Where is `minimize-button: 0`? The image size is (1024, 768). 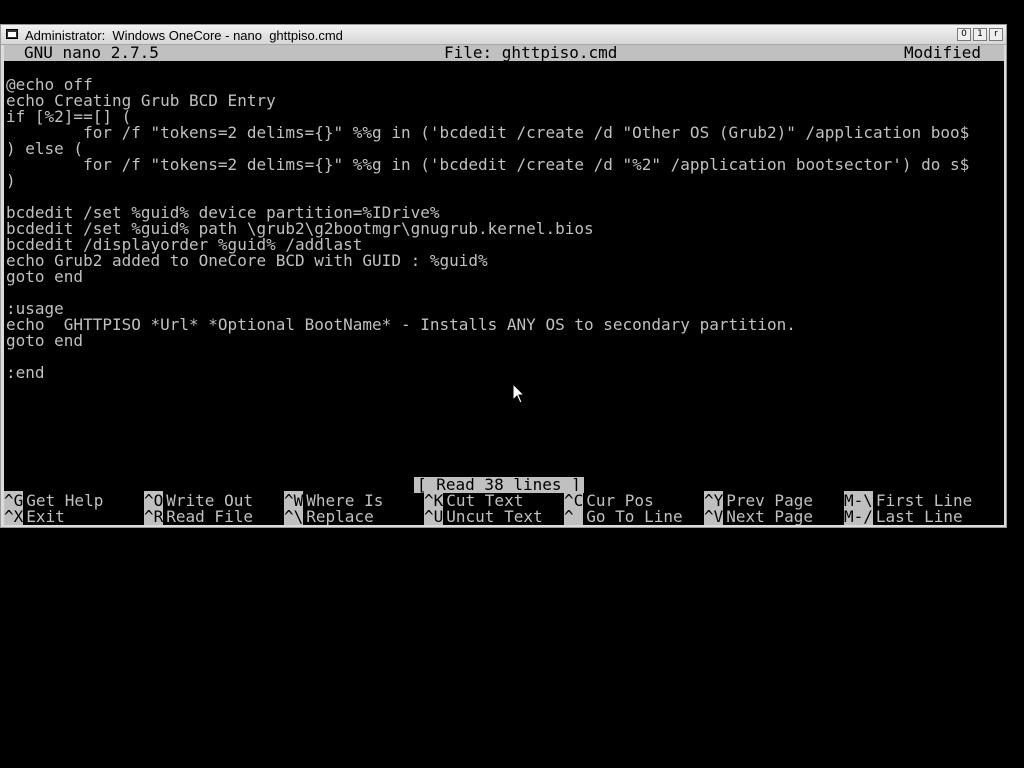
minimize-button: 0 is located at coordinates (964, 34).